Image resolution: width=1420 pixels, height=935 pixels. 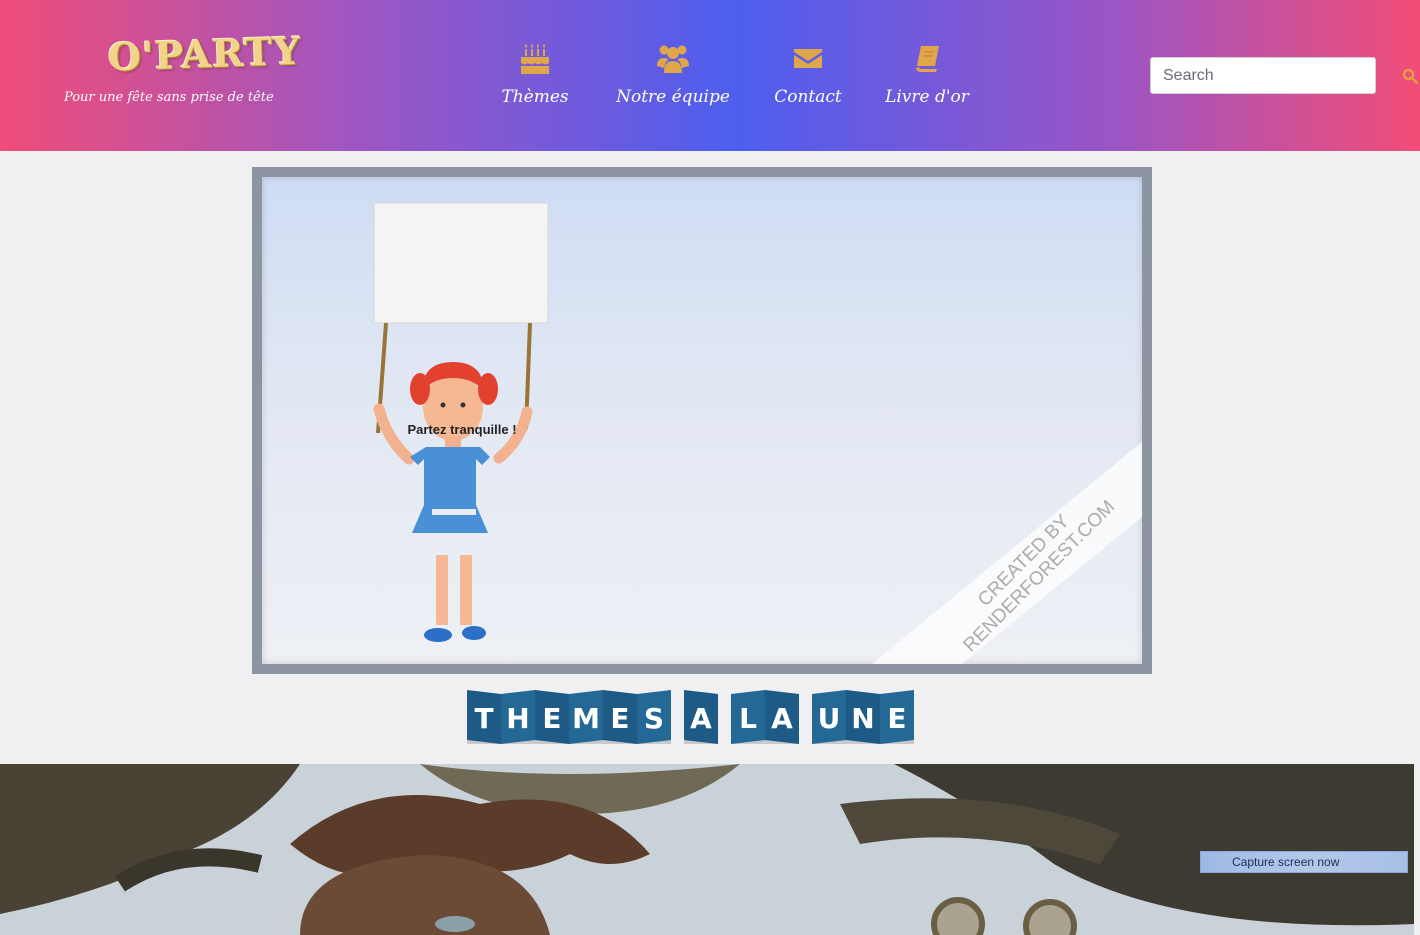 What do you see at coordinates (1304, 862) in the screenshot?
I see `capture-screen-button: Capture screen now` at bounding box center [1304, 862].